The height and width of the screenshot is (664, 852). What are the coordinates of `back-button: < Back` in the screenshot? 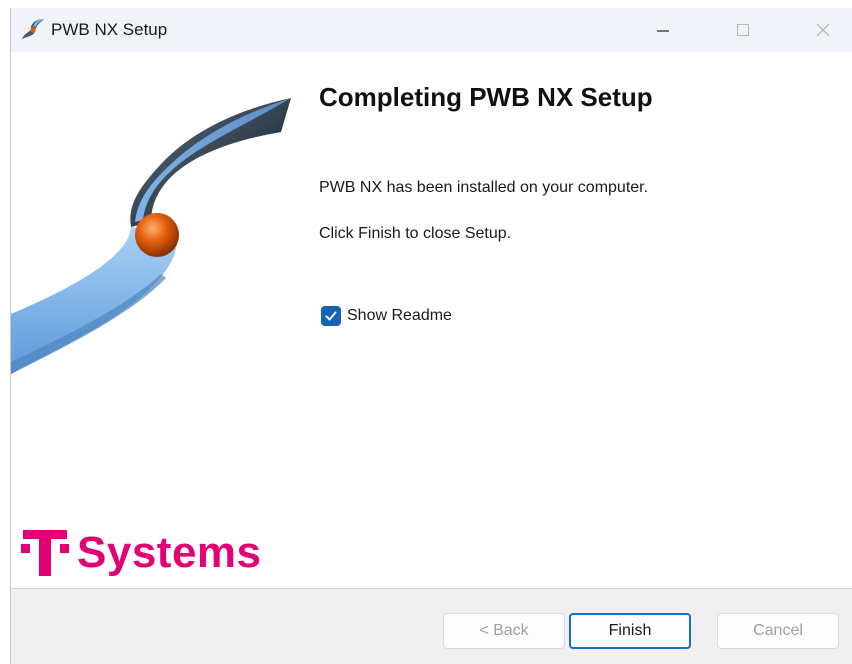 It's located at (504, 631).